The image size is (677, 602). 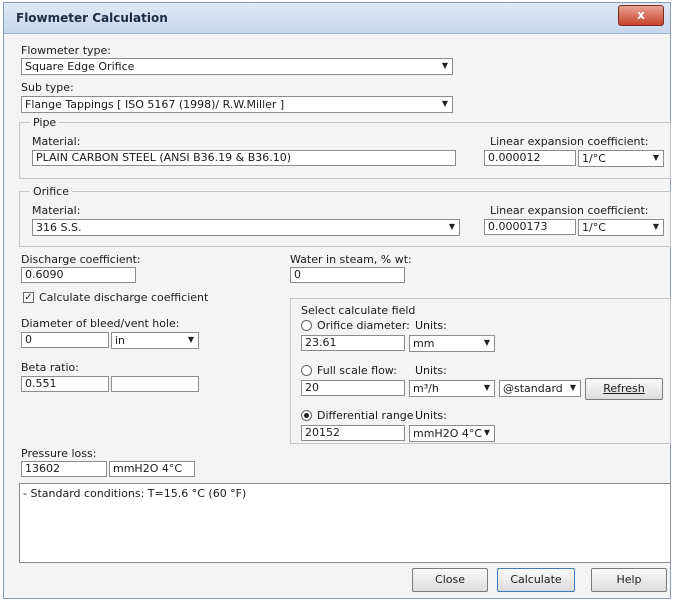 I want to click on discharge-coefficient-value: 0.6090, so click(x=44, y=274).